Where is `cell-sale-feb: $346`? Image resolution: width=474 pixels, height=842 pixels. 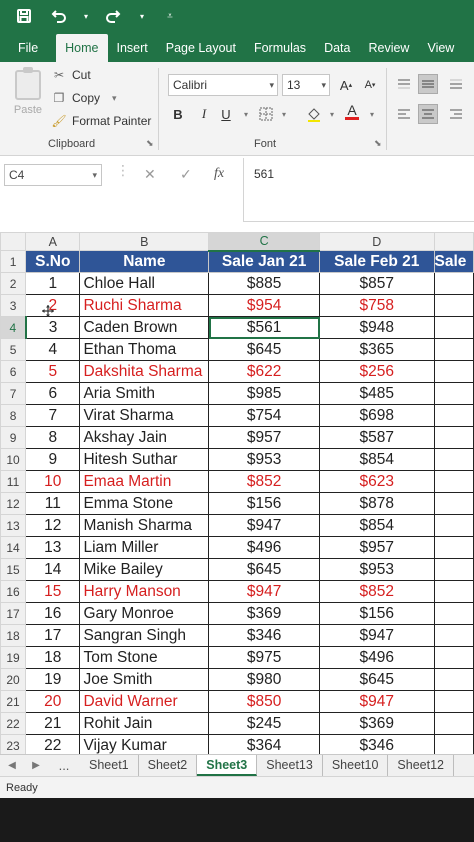
cell-sale-feb: $346 is located at coordinates (377, 744).